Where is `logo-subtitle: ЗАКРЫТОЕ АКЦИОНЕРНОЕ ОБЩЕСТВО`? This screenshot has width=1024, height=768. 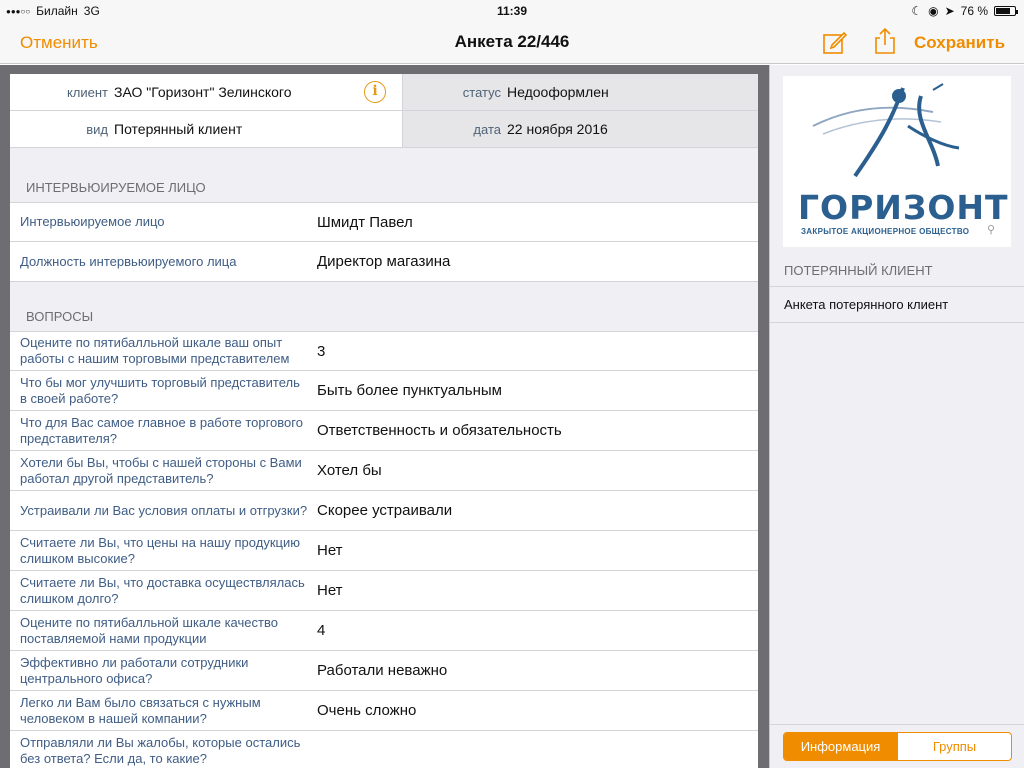
logo-subtitle: ЗАКРЫТОЕ АКЦИОНЕРНОЕ ОБЩЕСТВО is located at coordinates (885, 231).